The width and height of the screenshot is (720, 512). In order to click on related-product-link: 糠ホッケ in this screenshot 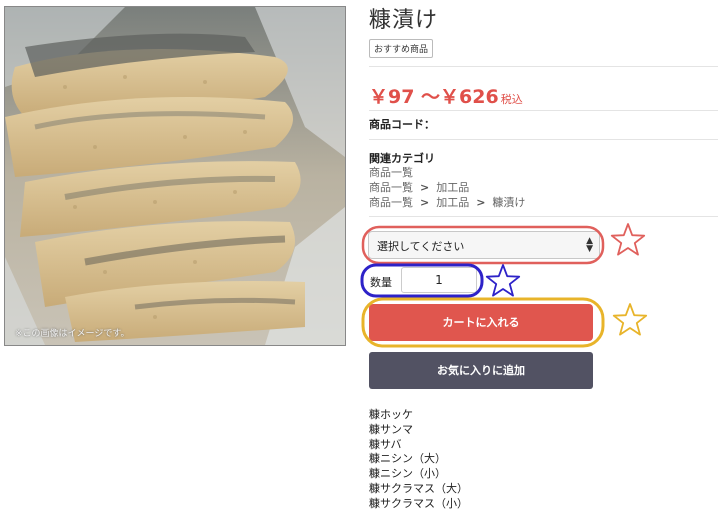, I will do `click(418, 415)`.